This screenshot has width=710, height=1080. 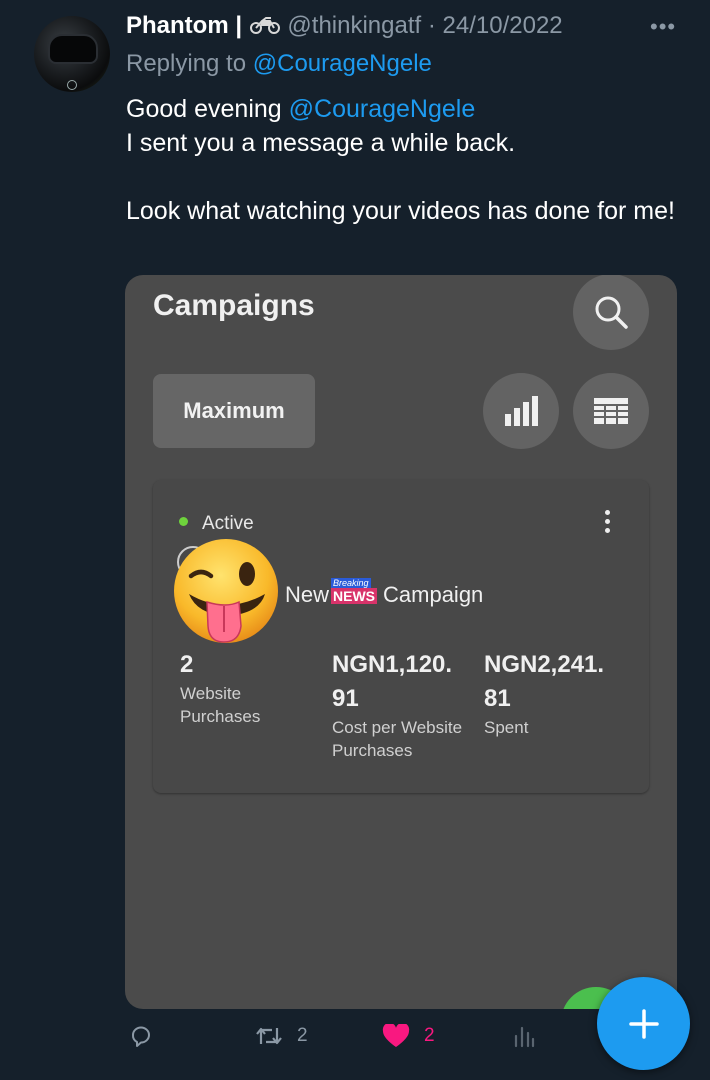 I want to click on campaign-name-left: New, so click(x=307, y=594).